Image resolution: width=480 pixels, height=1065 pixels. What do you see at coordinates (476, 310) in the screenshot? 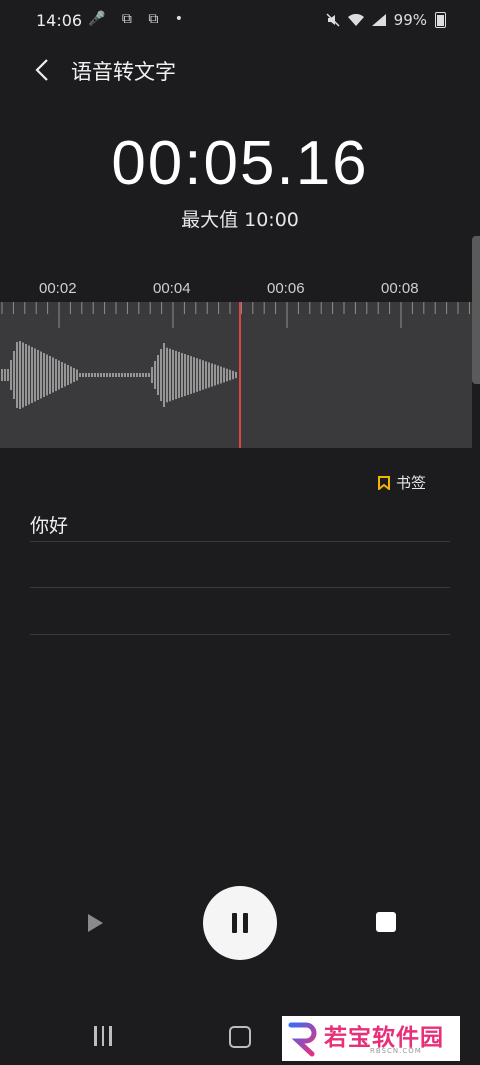
I see `scrollbar-thumb` at bounding box center [476, 310].